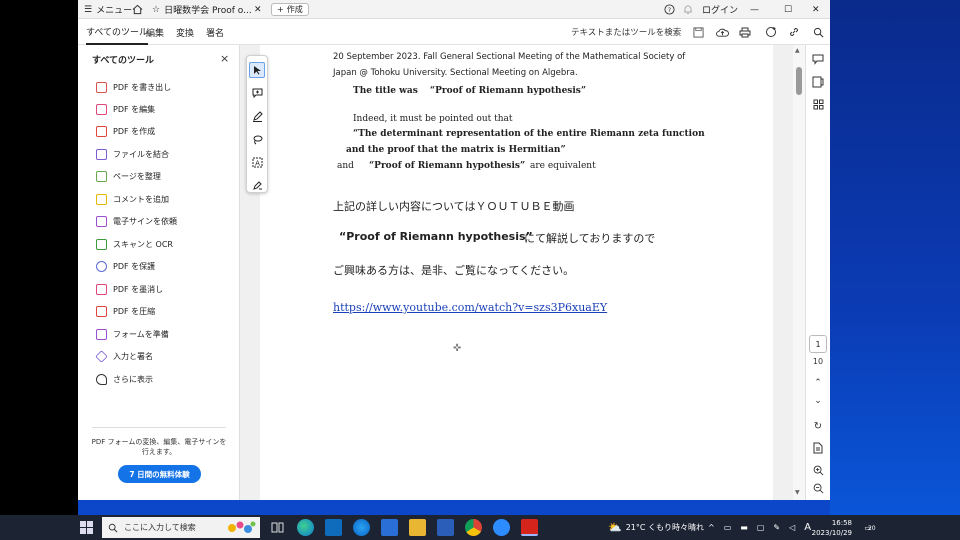 The width and height of the screenshot is (960, 540). I want to click on rotate-icon: ↻, so click(818, 426).